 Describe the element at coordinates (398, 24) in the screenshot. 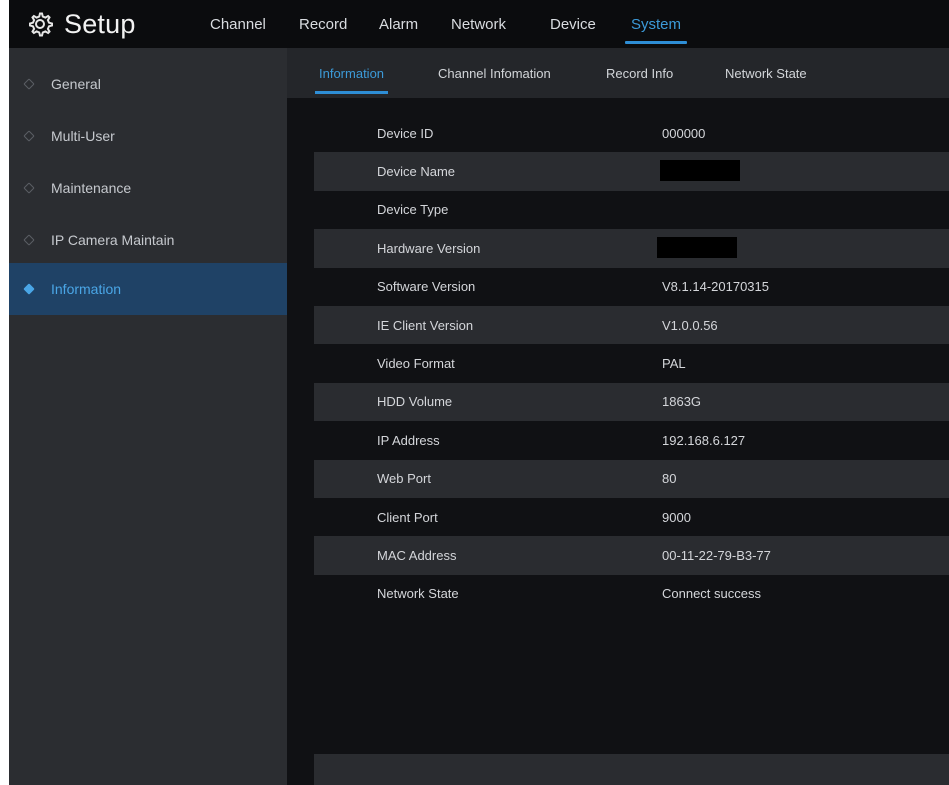

I see `topnav-alarm: Alarm` at that location.